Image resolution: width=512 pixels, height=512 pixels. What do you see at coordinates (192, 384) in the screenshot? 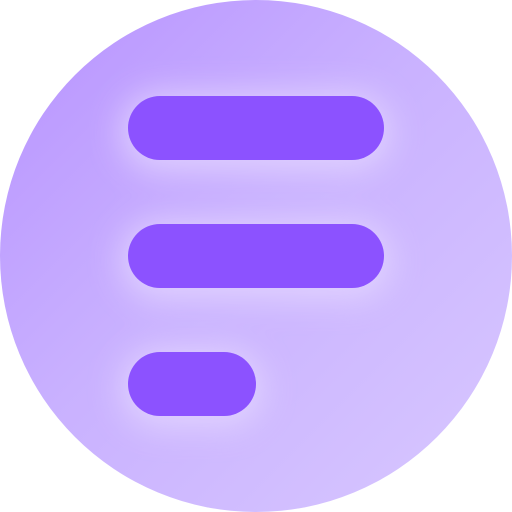
I see `menu-bar-bottom` at bounding box center [192, 384].